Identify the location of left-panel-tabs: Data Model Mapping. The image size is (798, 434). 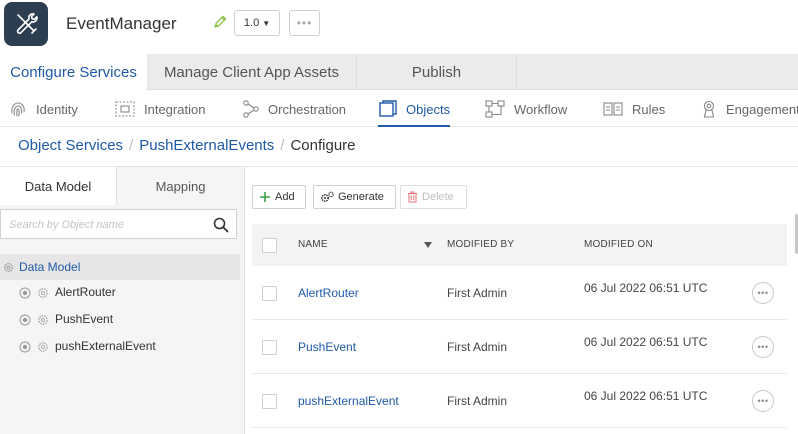
(122, 186).